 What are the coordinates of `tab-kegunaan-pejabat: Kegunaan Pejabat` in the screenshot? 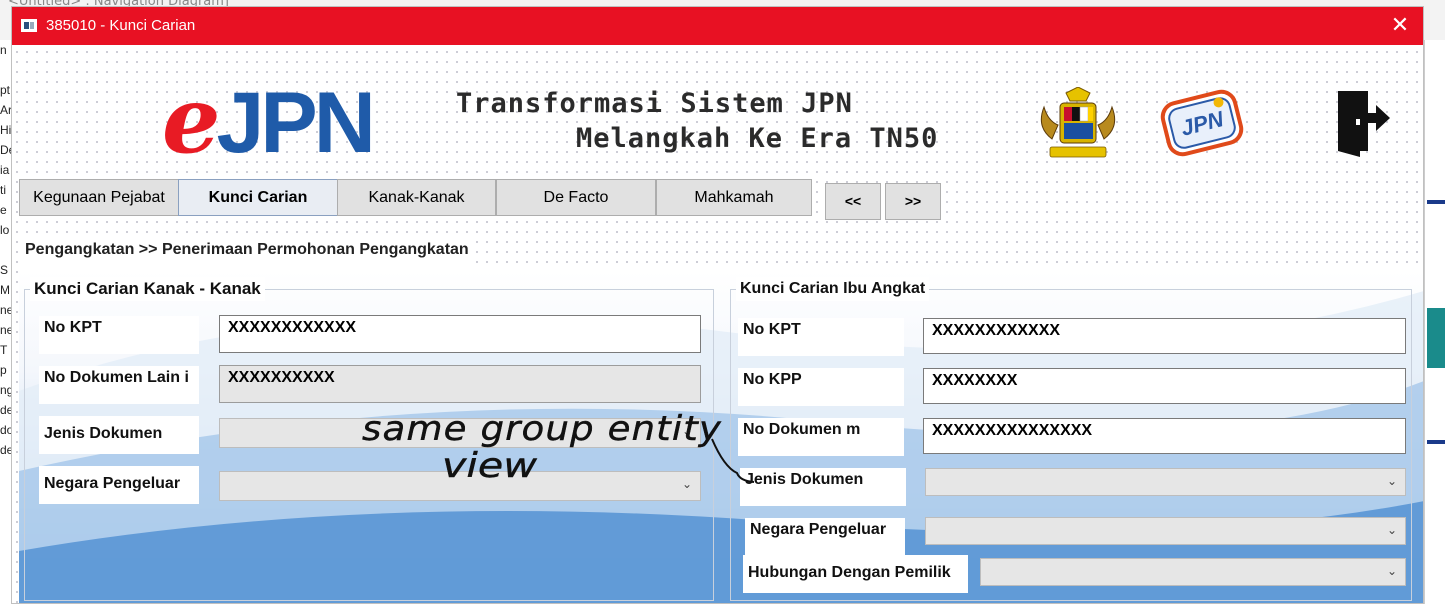 It's located at (99, 197).